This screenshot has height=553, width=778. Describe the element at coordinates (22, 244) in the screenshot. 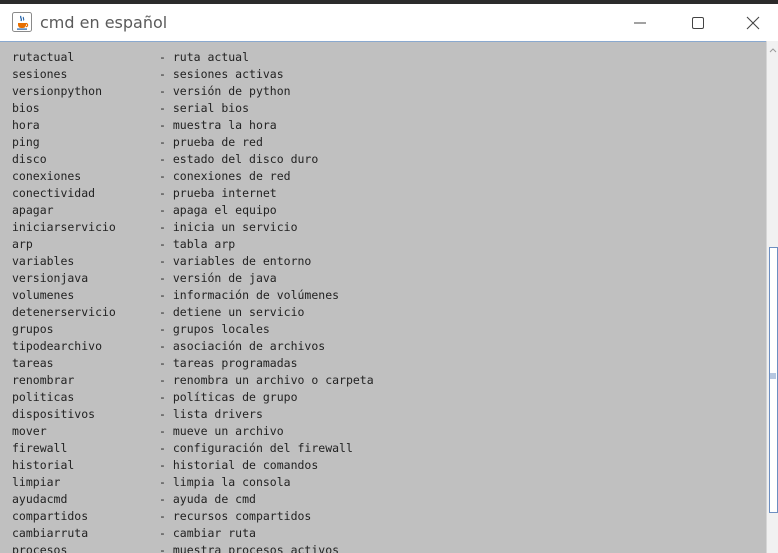

I see `command-name: arp` at that location.